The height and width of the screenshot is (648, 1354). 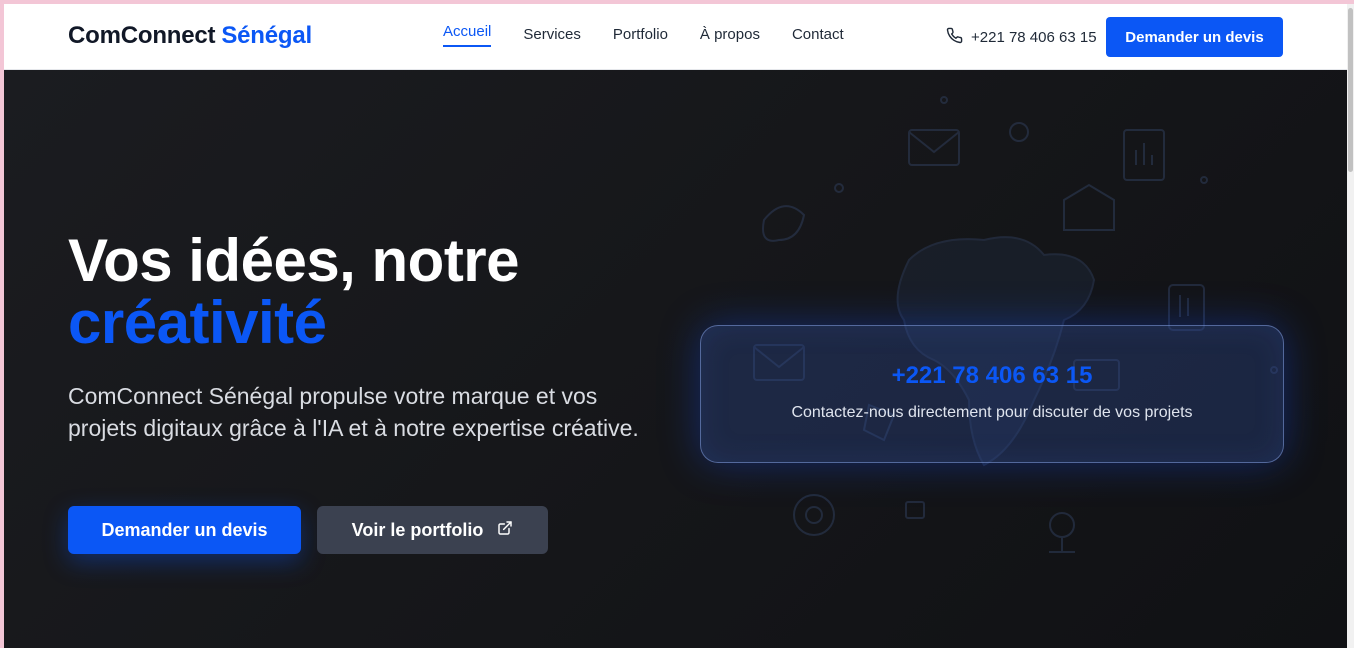 I want to click on external-link-icon, so click(x=505, y=530).